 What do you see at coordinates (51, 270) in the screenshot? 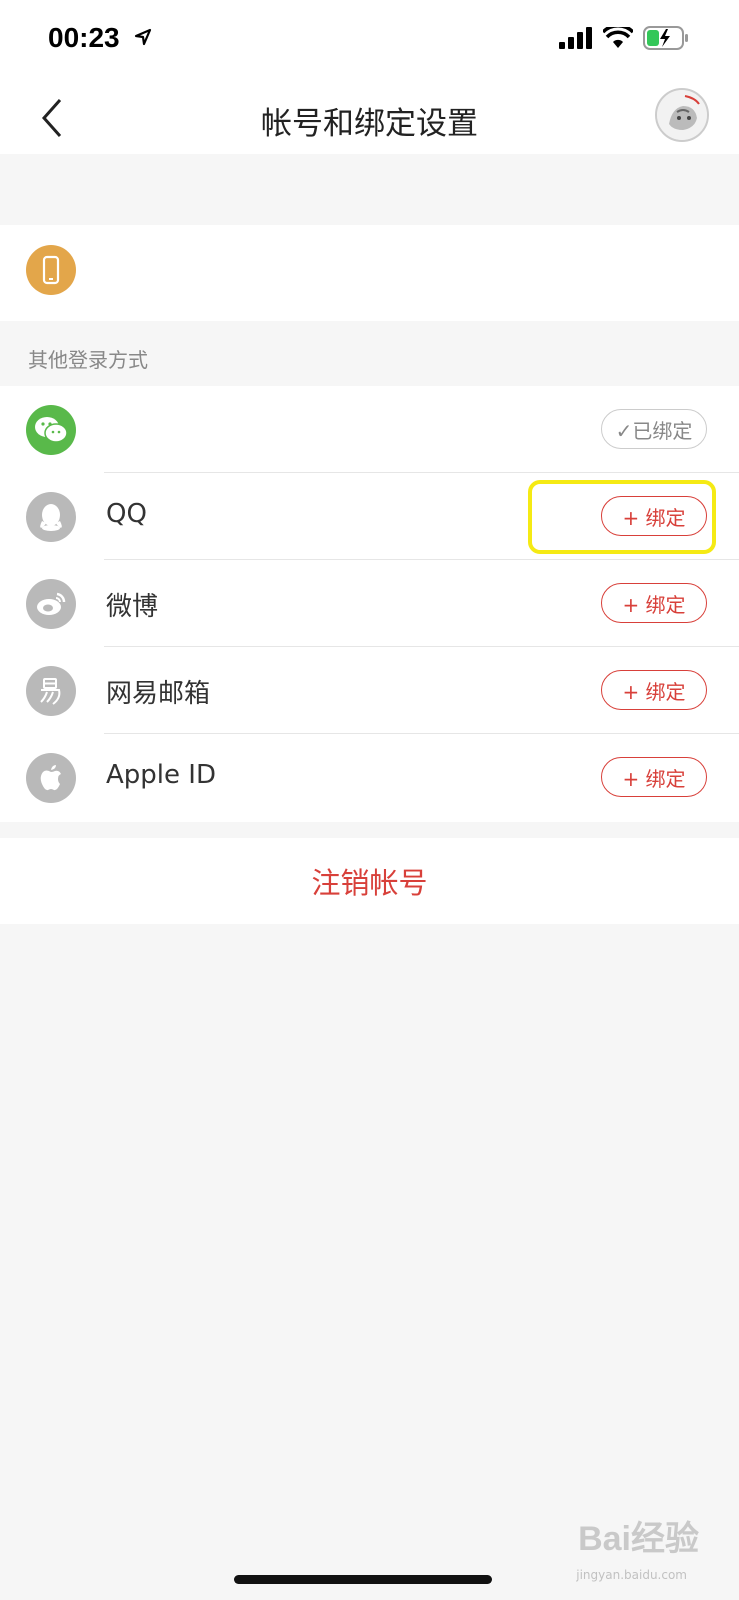
I see `phone-icon` at bounding box center [51, 270].